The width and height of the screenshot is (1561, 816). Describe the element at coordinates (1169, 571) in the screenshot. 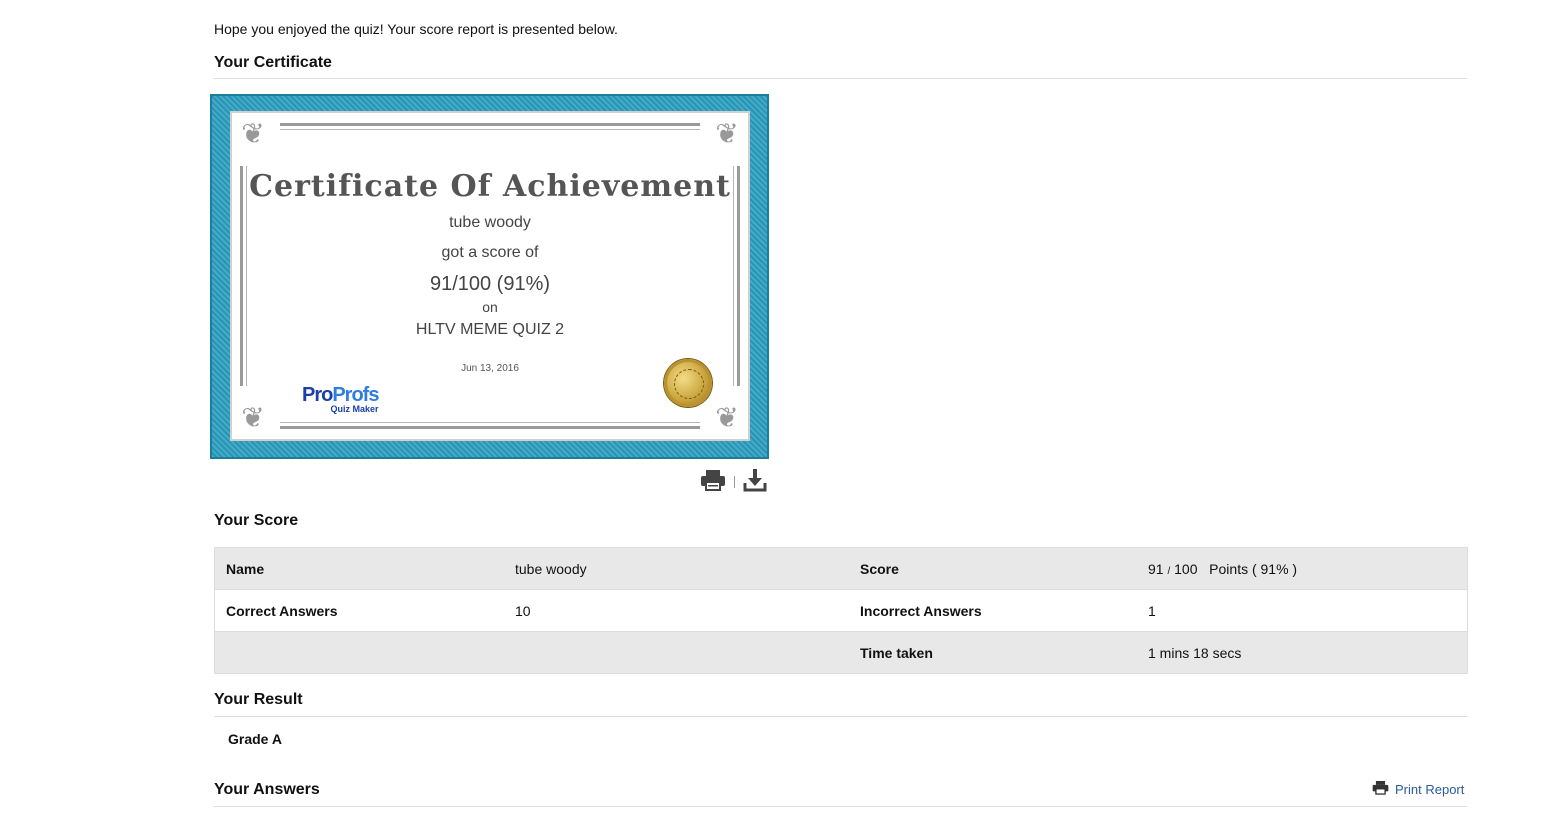

I see `score-slash: /` at that location.